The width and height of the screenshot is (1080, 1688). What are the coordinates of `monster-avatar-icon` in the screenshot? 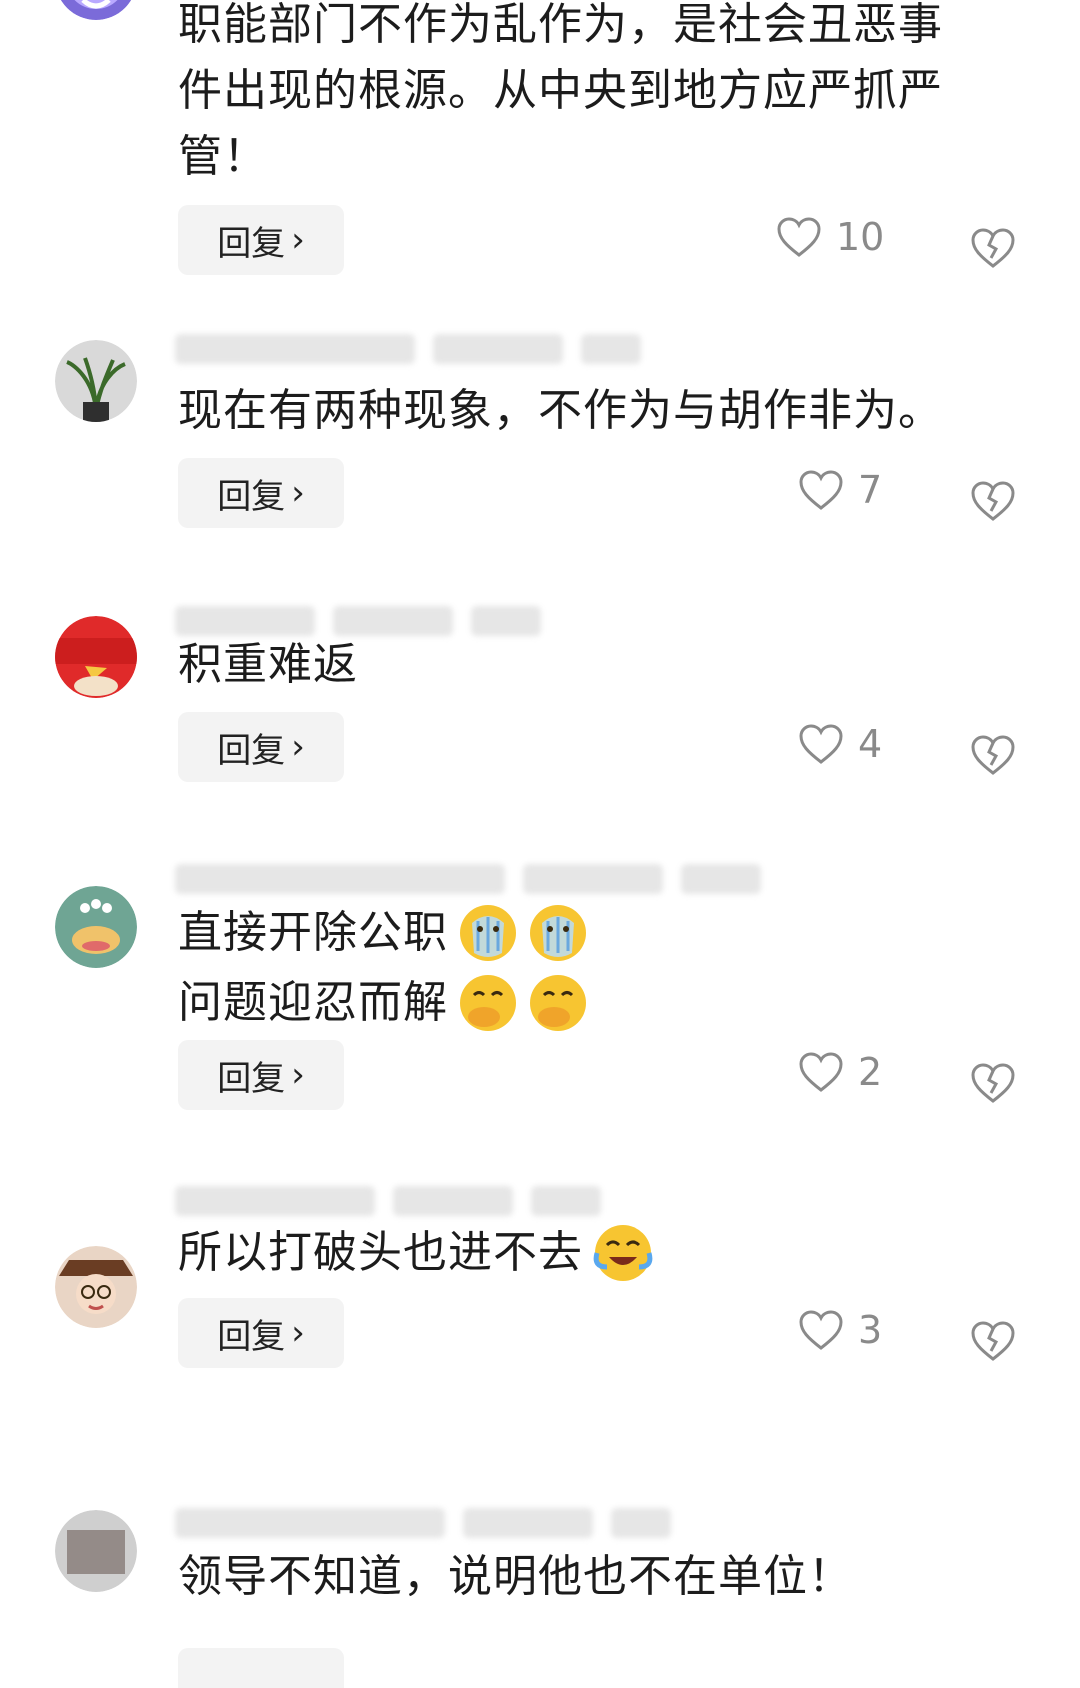 It's located at (96, 927).